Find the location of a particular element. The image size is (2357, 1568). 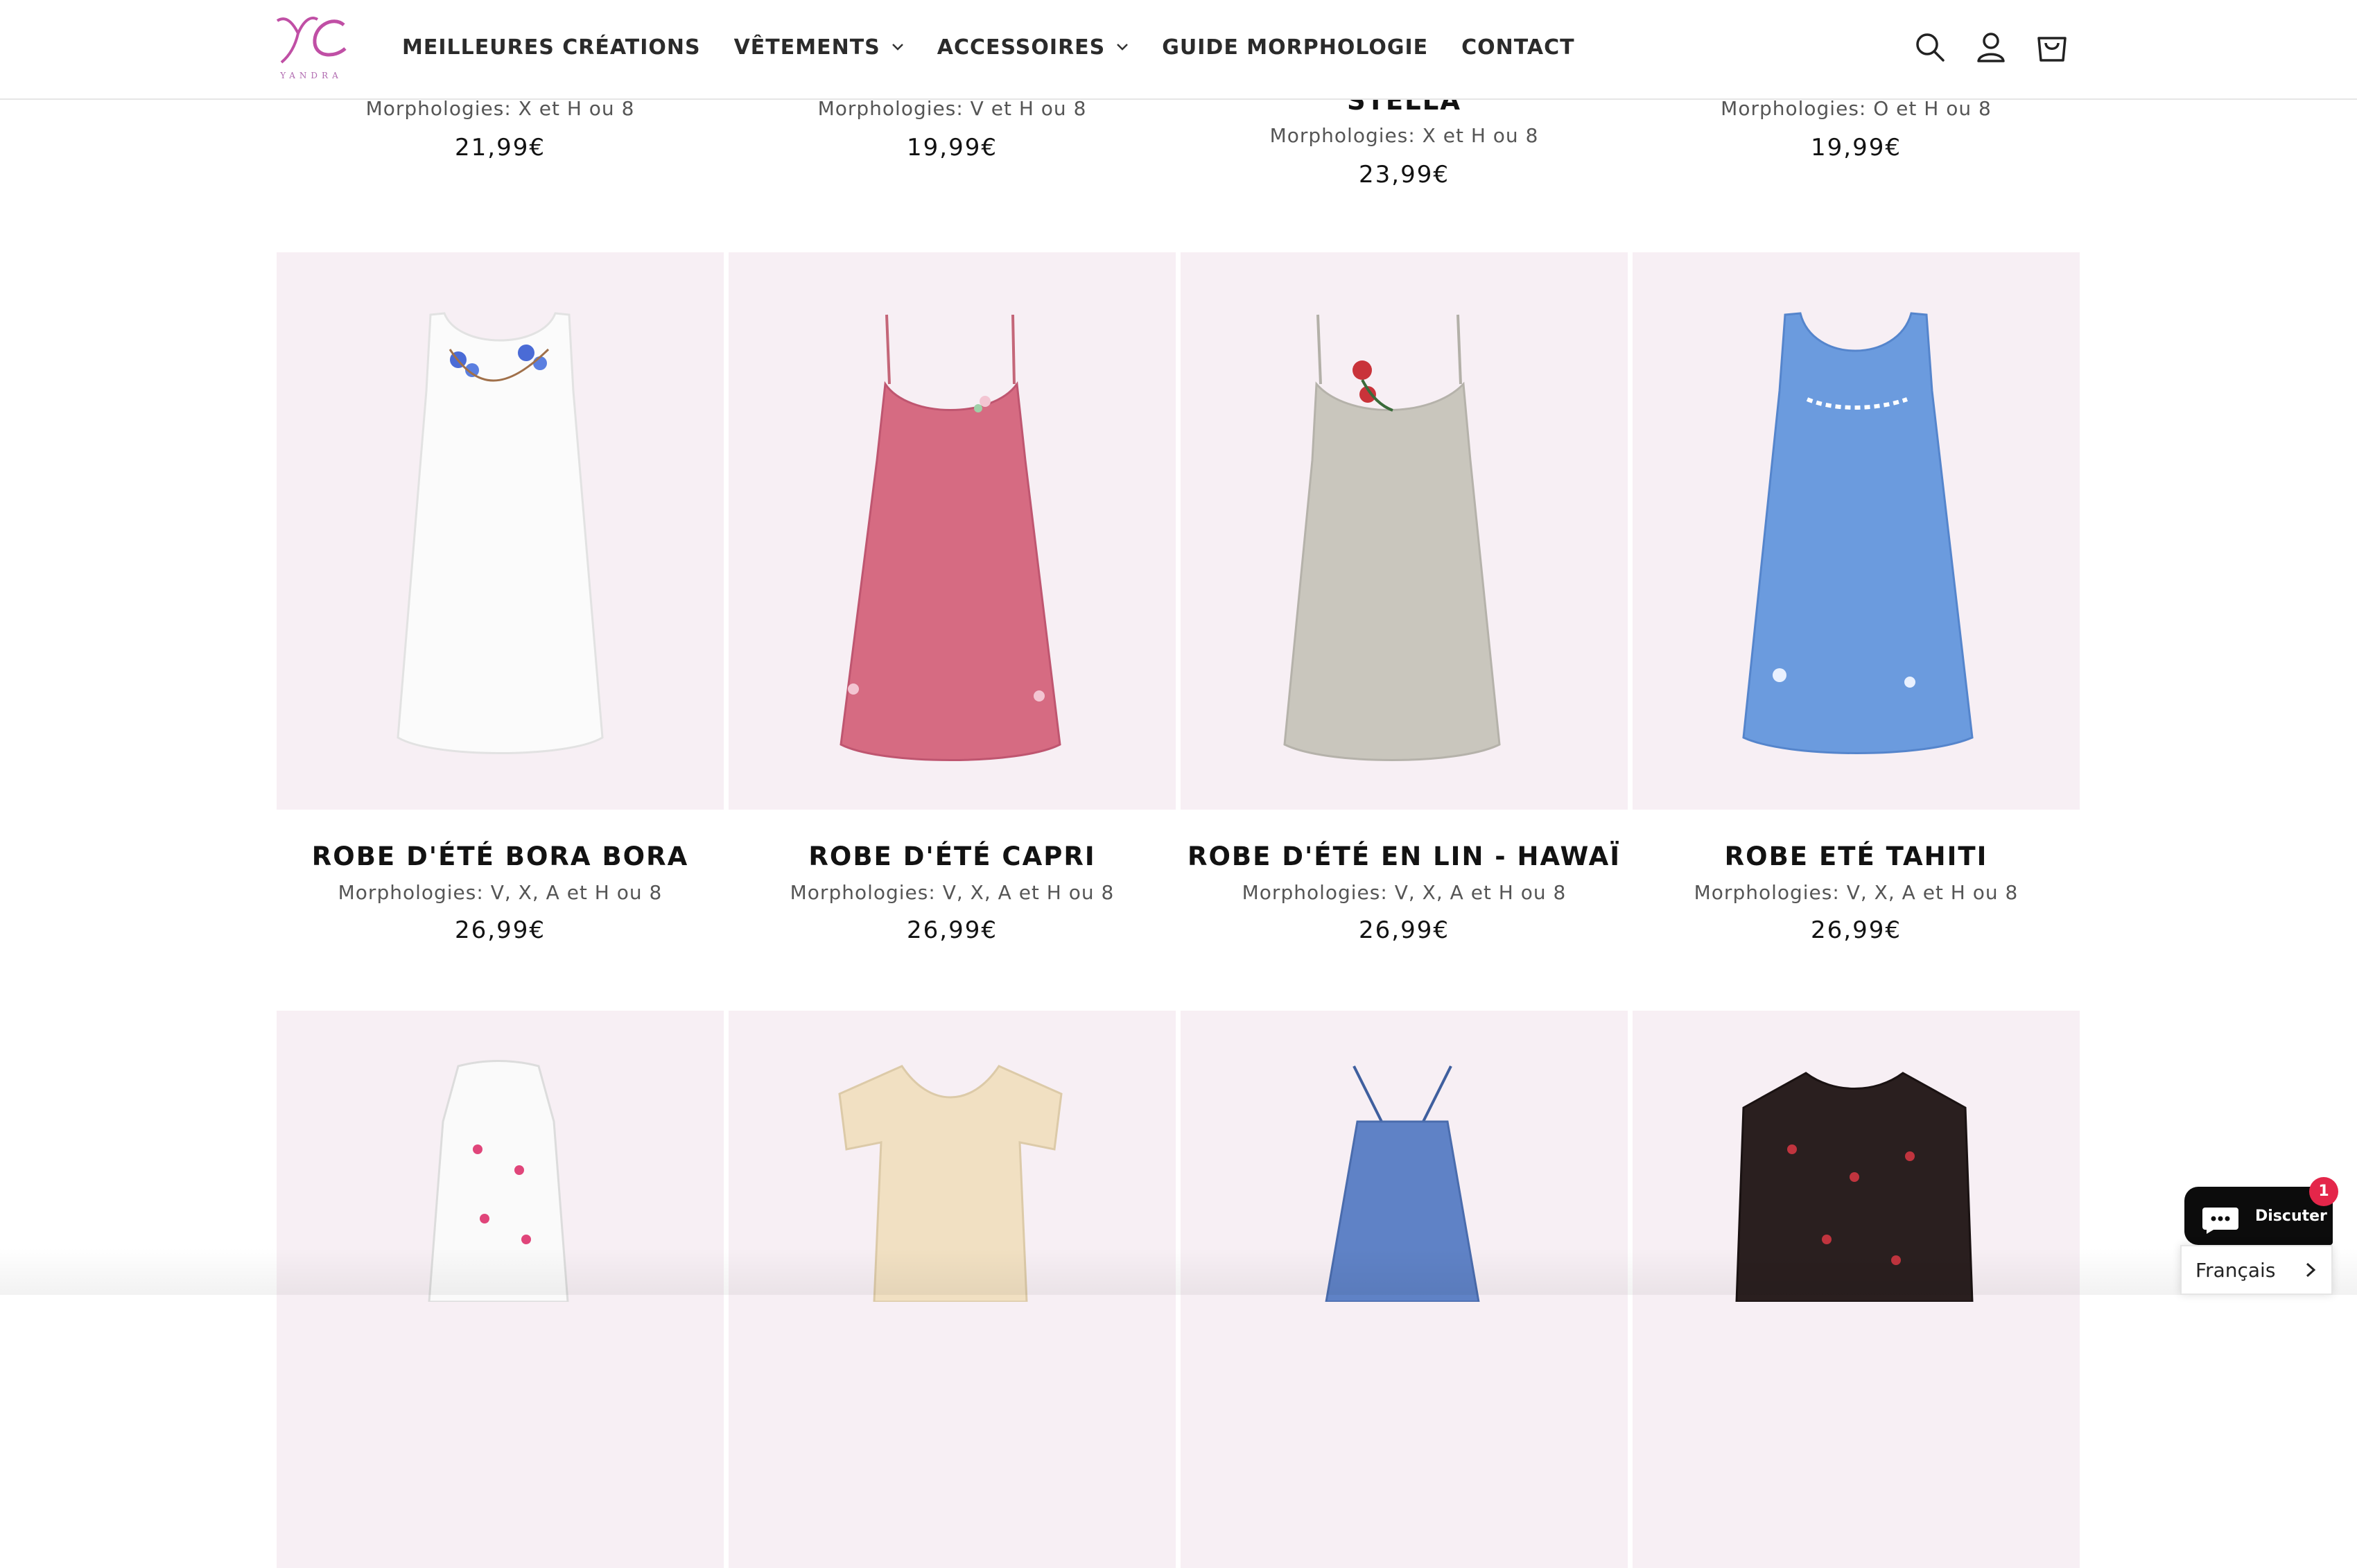

header-actions is located at coordinates (2003, 47).